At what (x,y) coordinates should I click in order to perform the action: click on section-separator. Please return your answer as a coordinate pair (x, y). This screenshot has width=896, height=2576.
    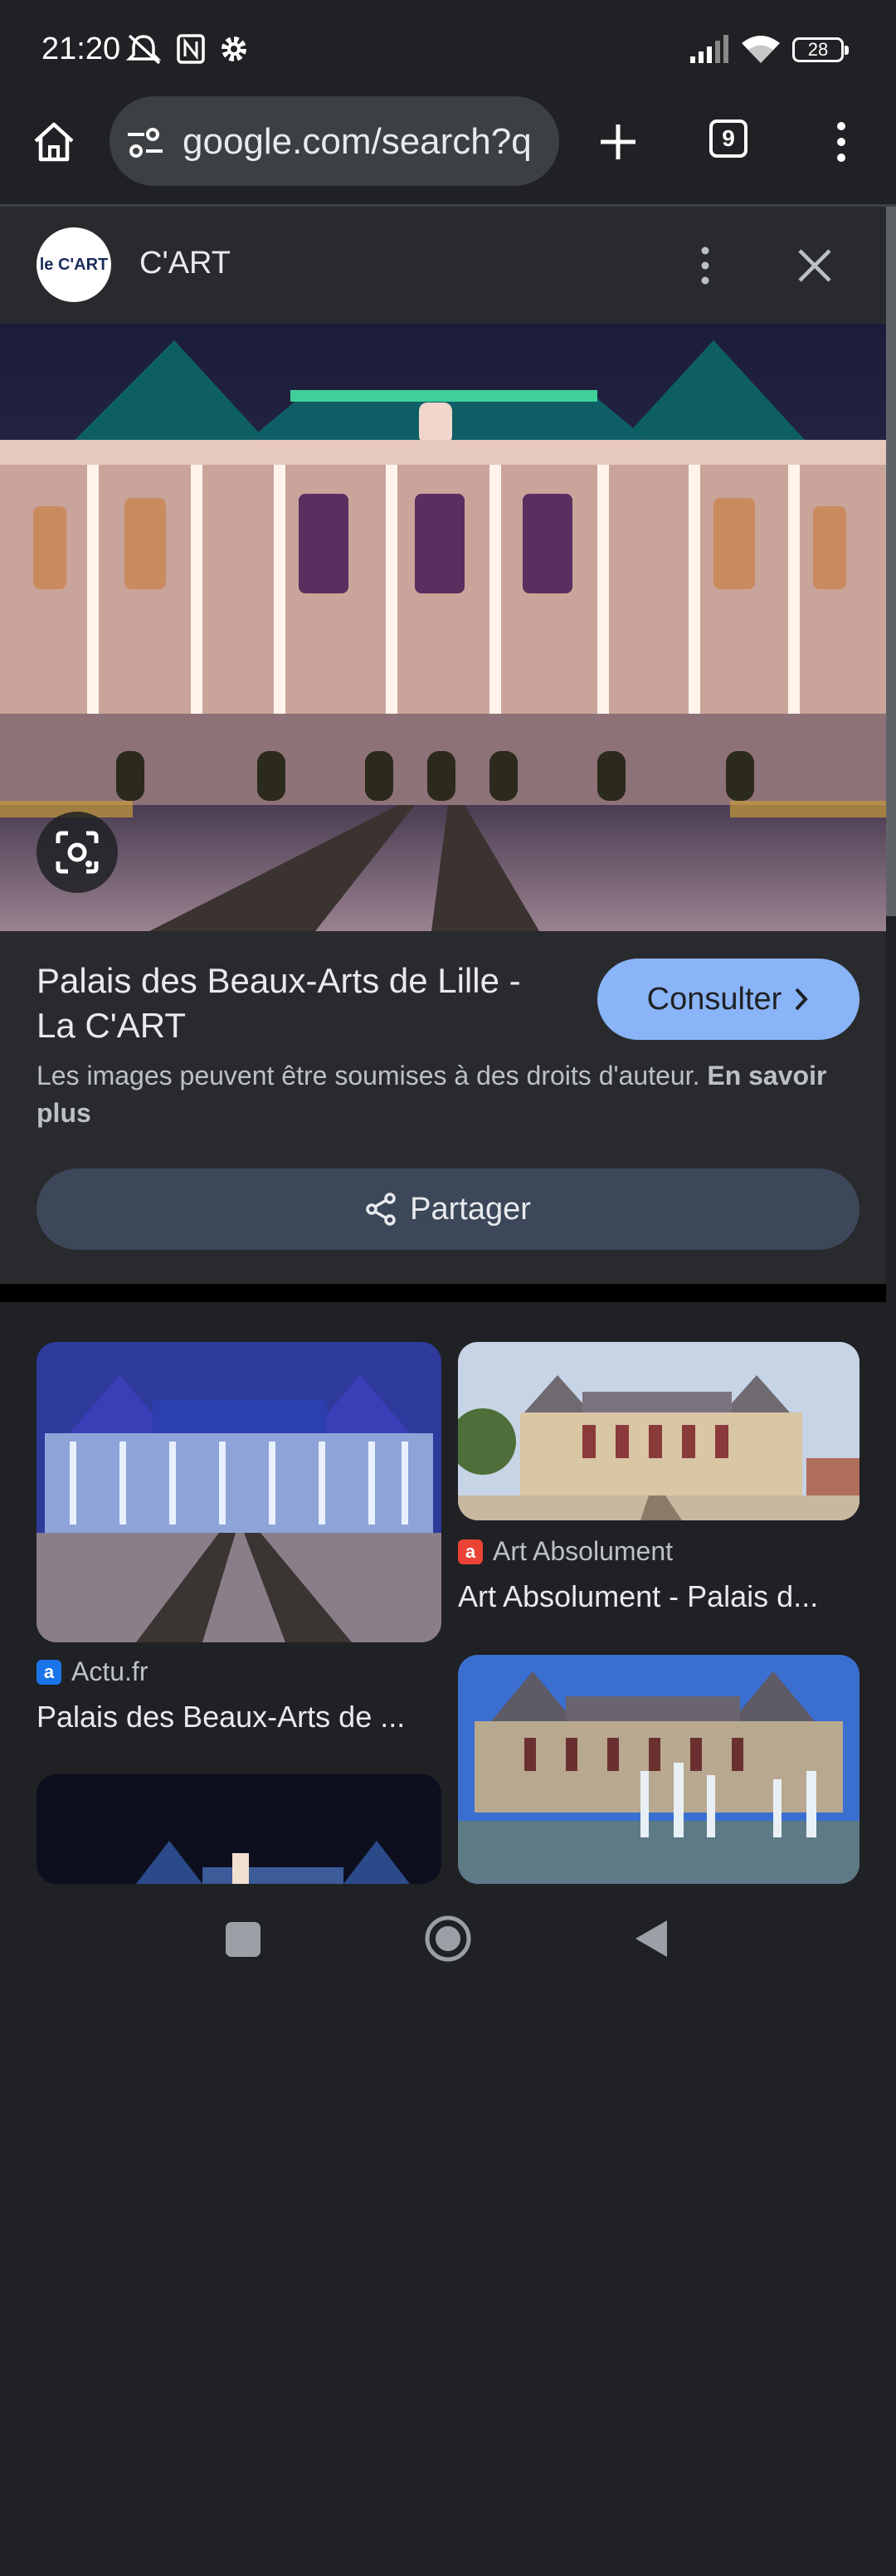
    Looking at the image, I should click on (443, 1293).